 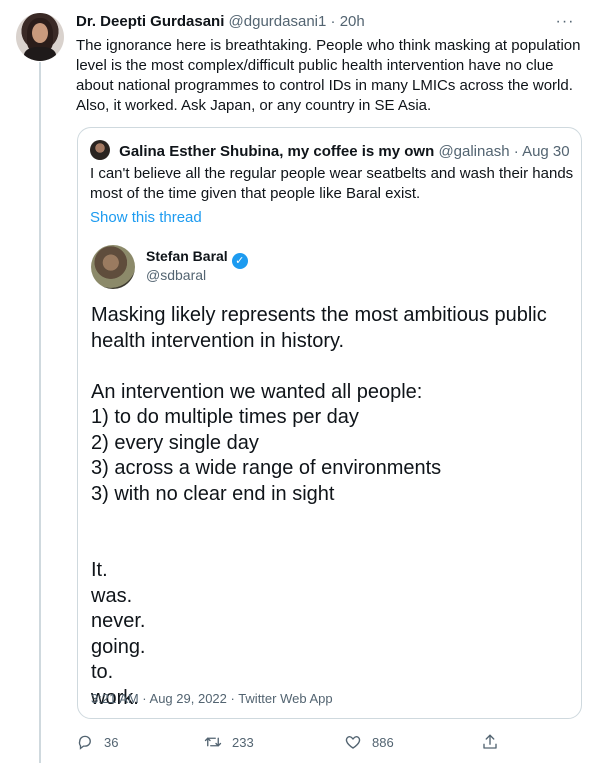 What do you see at coordinates (40, 412) in the screenshot?
I see `thread-line` at bounding box center [40, 412].